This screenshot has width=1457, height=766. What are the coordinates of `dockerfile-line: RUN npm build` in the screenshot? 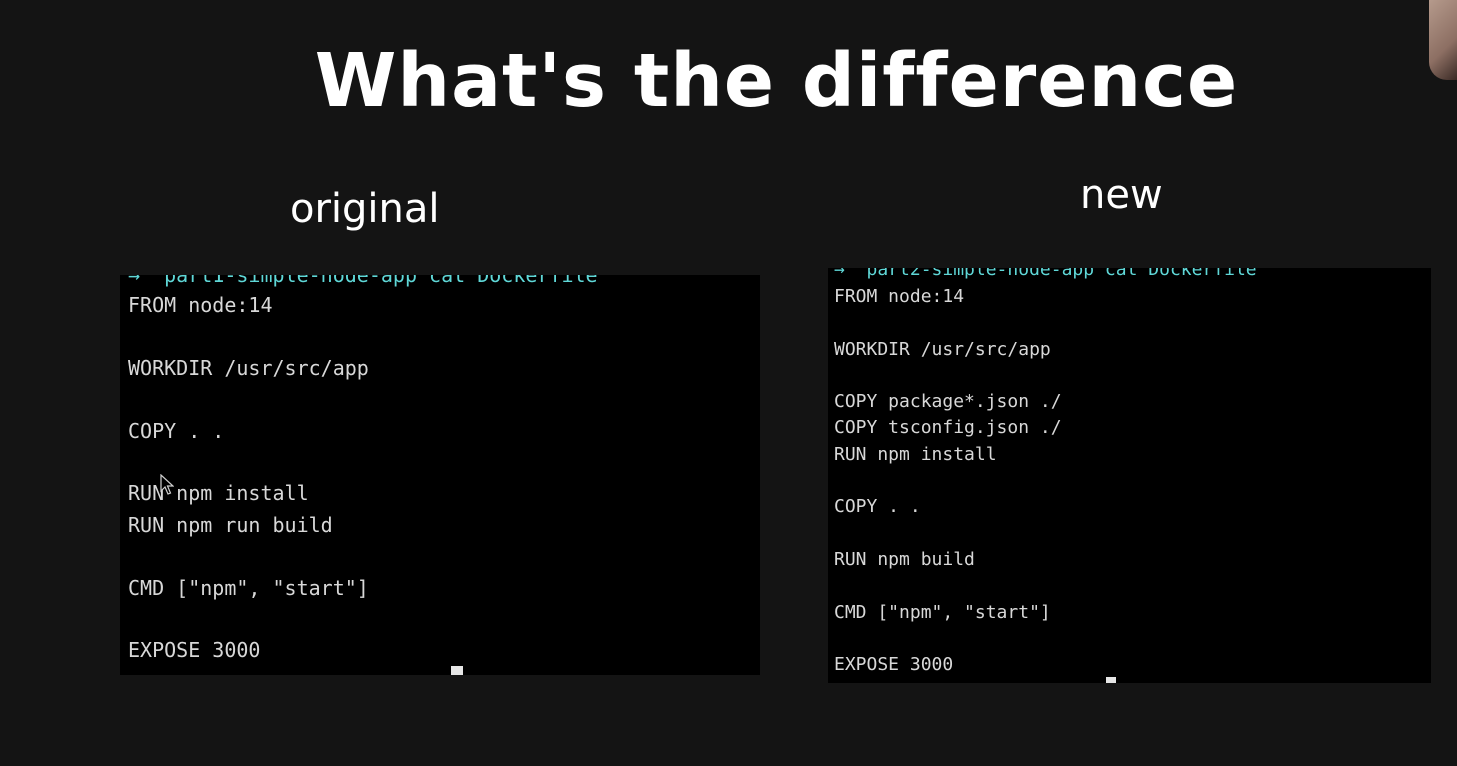 It's located at (904, 559).